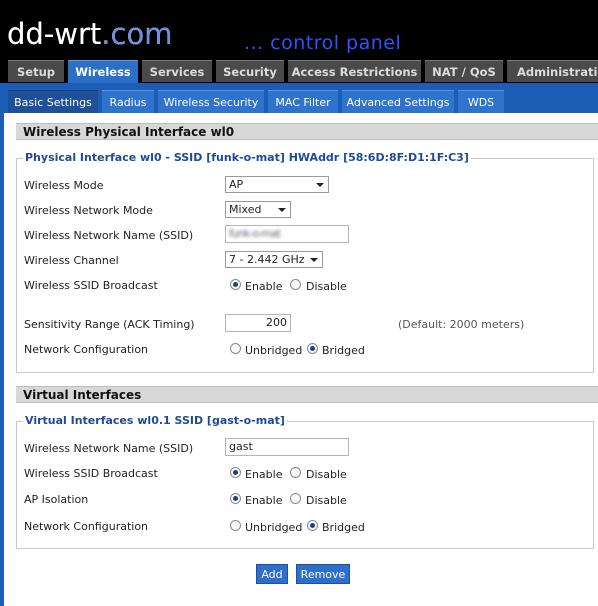 This screenshot has height=606, width=598. Describe the element at coordinates (552, 71) in the screenshot. I see `tab-administration: Administration` at that location.